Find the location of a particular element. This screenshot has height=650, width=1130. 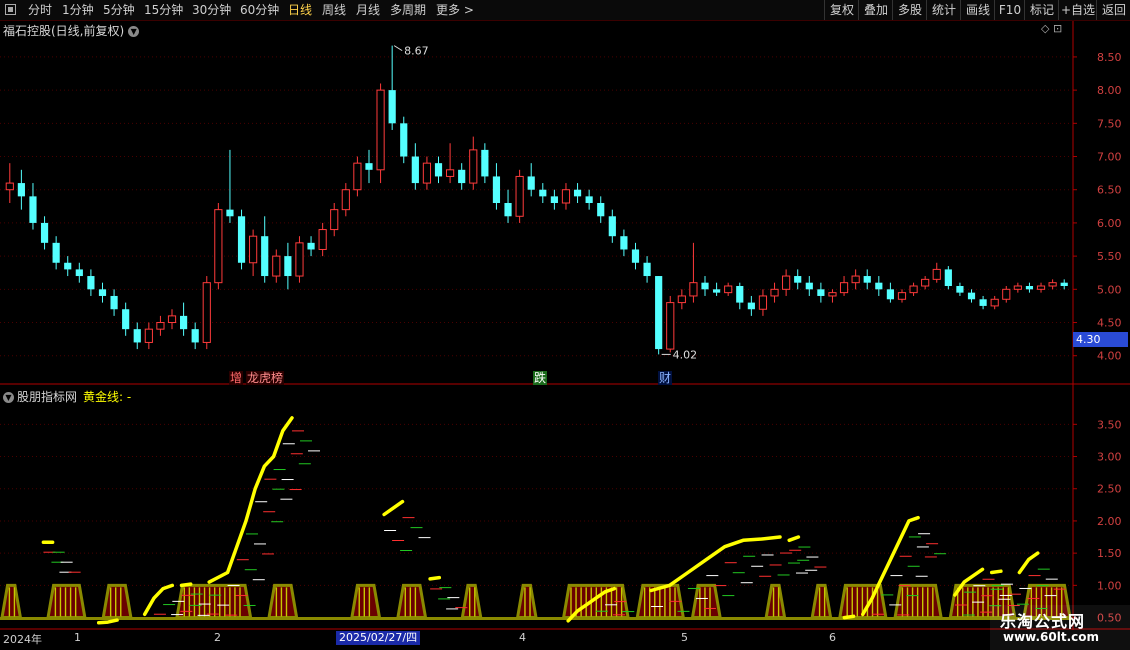

y-tick-label: 2.00 is located at coordinates (1109, 521).